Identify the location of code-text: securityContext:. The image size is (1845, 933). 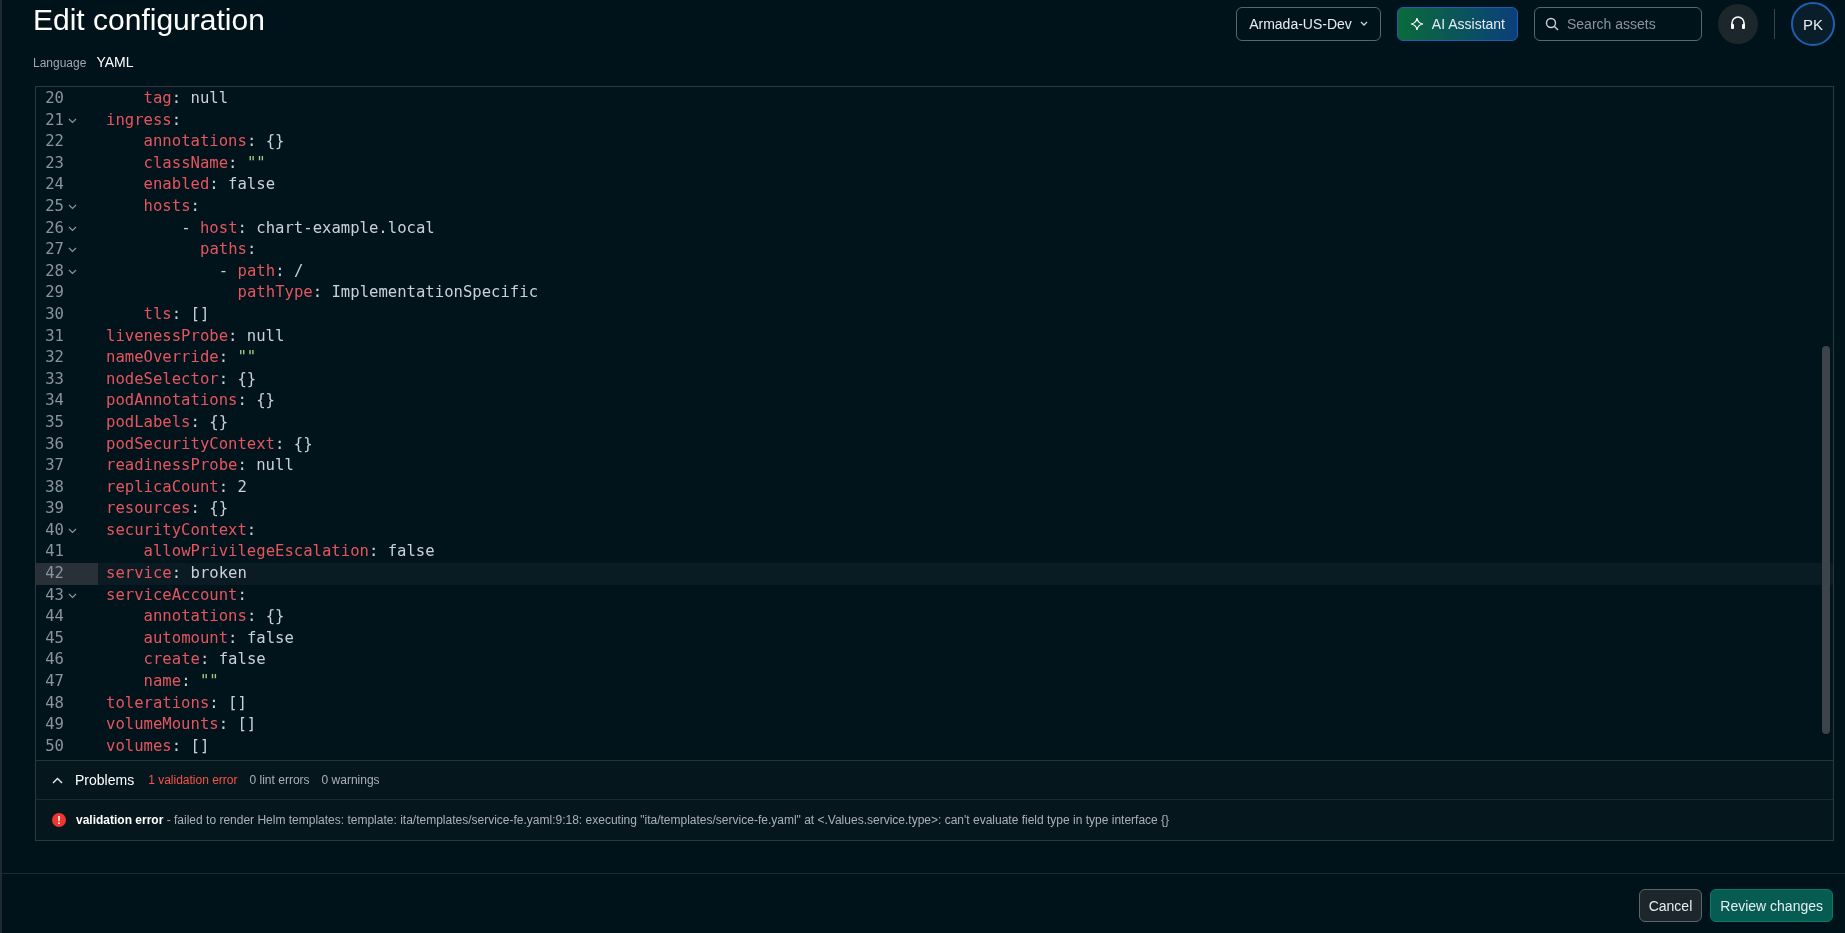
(181, 530).